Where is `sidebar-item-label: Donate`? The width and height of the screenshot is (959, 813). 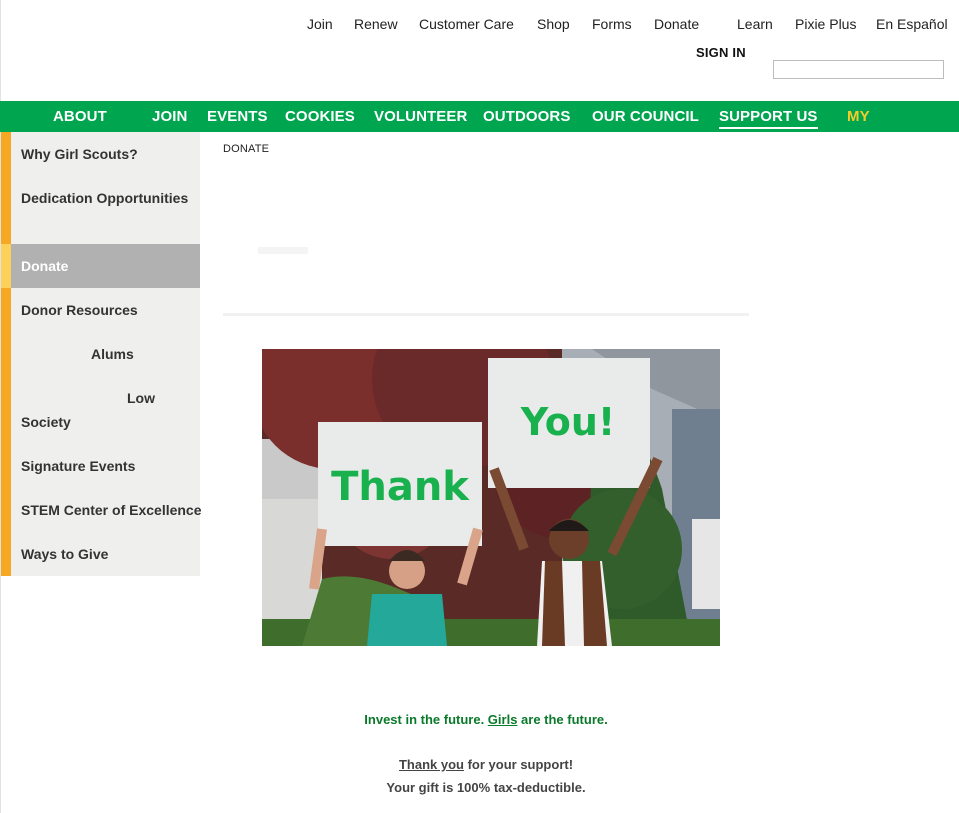
sidebar-item-label: Donate is located at coordinates (45, 266).